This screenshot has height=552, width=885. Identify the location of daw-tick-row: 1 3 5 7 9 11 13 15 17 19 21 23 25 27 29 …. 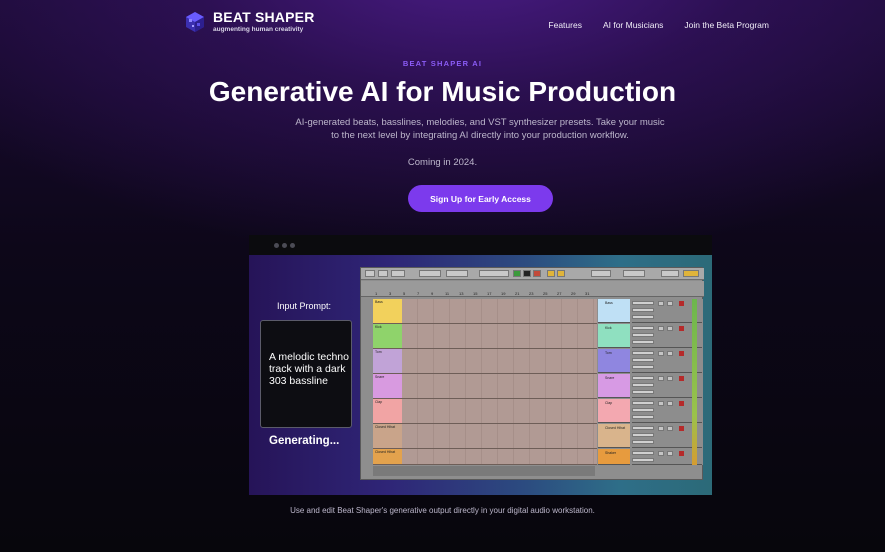
(484, 293).